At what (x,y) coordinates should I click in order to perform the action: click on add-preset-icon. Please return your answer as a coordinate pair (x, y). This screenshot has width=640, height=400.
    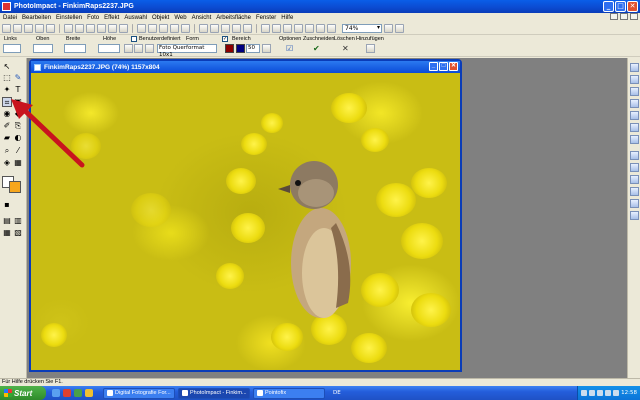
    Looking at the image, I should click on (370, 48).